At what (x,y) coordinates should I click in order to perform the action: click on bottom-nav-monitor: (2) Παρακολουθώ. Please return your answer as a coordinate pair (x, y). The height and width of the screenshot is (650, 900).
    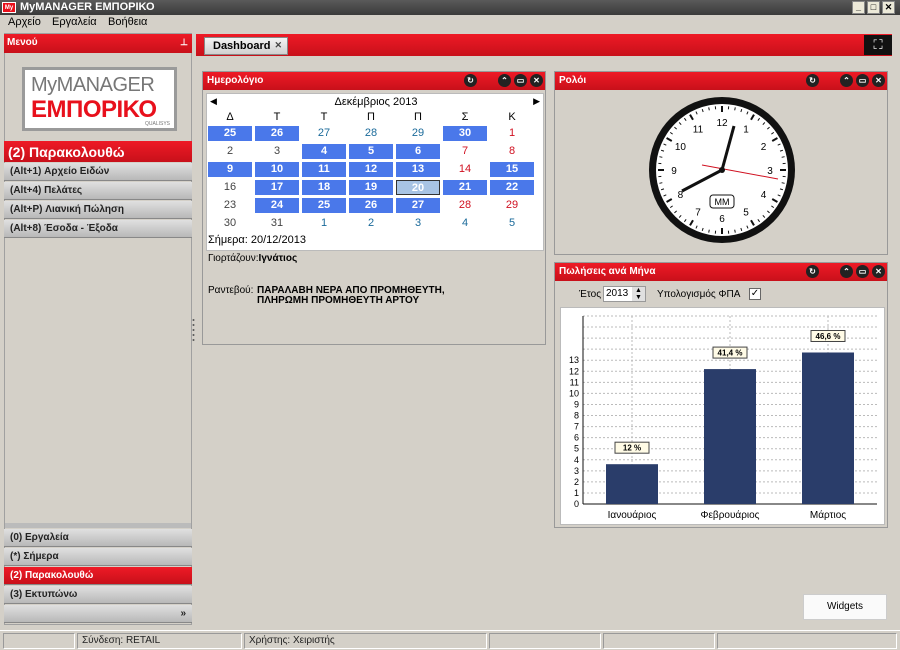
    Looking at the image, I should click on (98, 576).